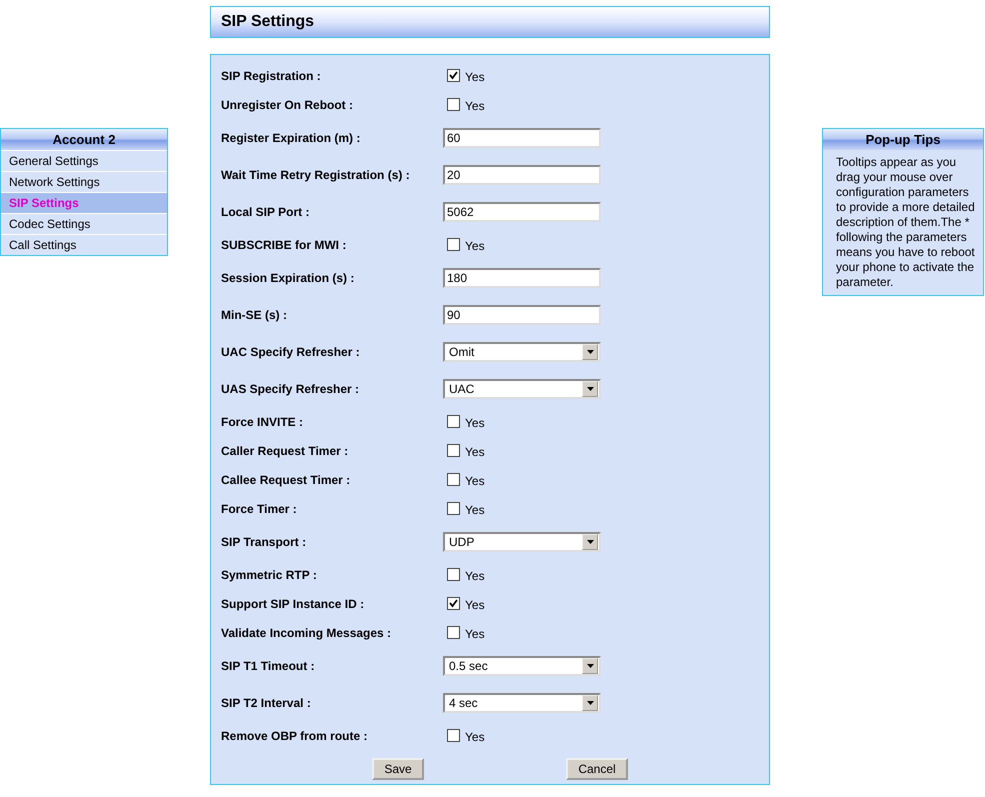 This screenshot has width=985, height=797. What do you see at coordinates (269, 575) in the screenshot?
I see `setting-label: Symmetric RTP :` at bounding box center [269, 575].